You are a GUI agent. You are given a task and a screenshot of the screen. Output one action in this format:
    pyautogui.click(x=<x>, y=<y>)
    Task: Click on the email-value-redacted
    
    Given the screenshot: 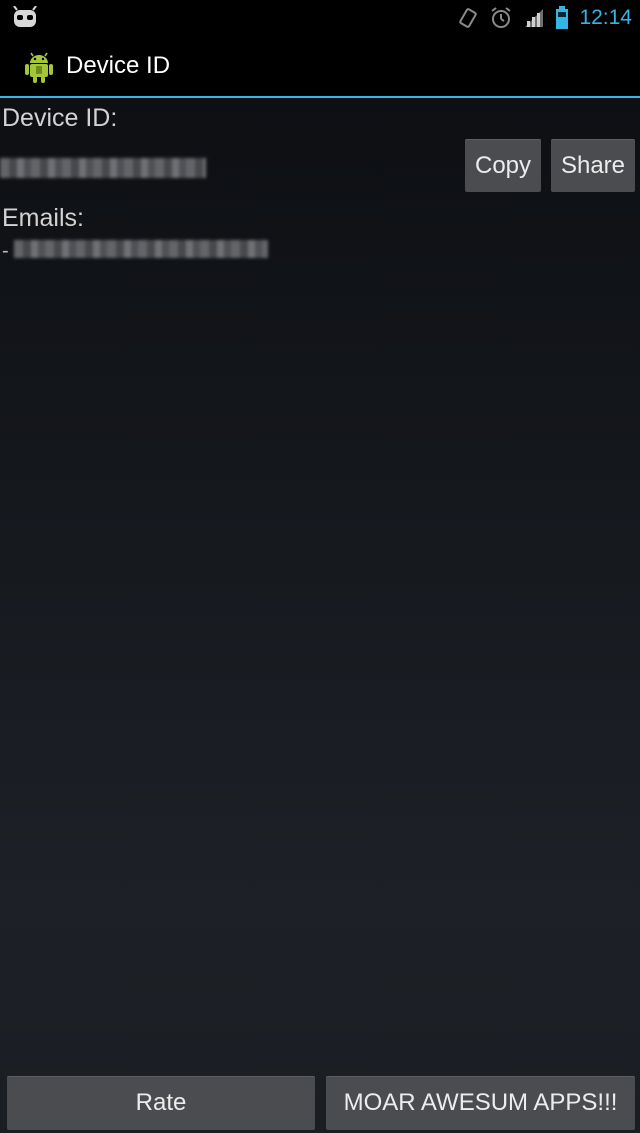 What is the action you would take?
    pyautogui.click(x=141, y=249)
    